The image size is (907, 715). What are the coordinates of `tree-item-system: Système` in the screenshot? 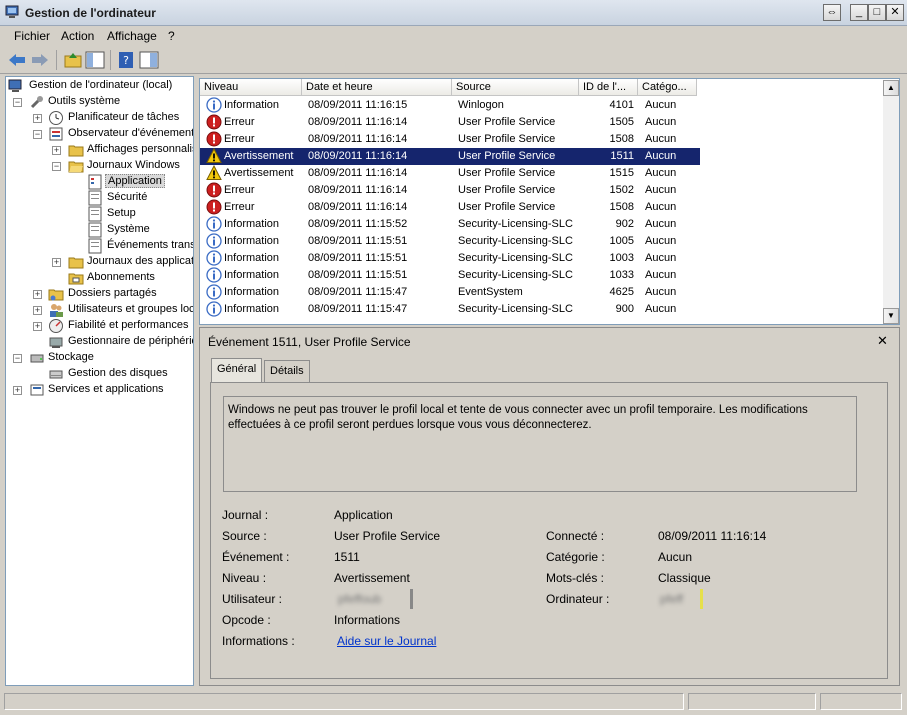 It's located at (100, 230).